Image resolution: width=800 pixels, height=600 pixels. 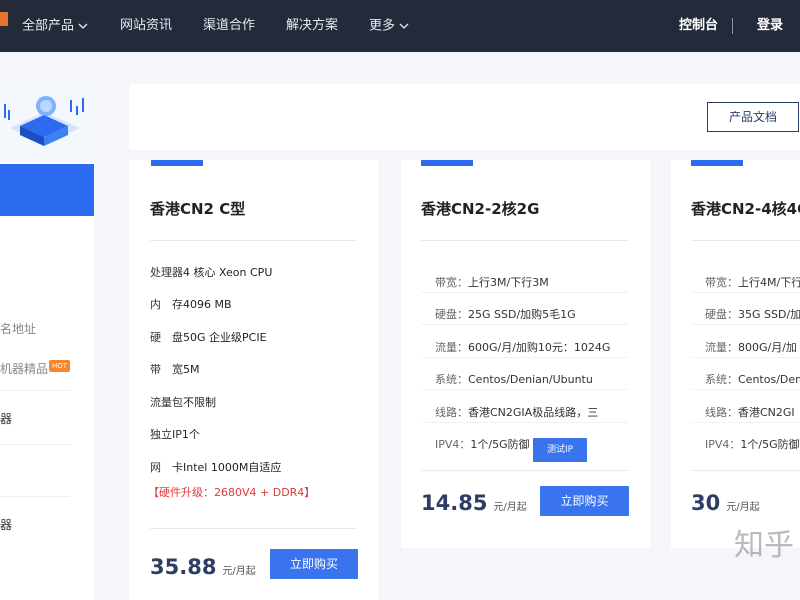 I want to click on sidebar-item-active, so click(x=47, y=190).